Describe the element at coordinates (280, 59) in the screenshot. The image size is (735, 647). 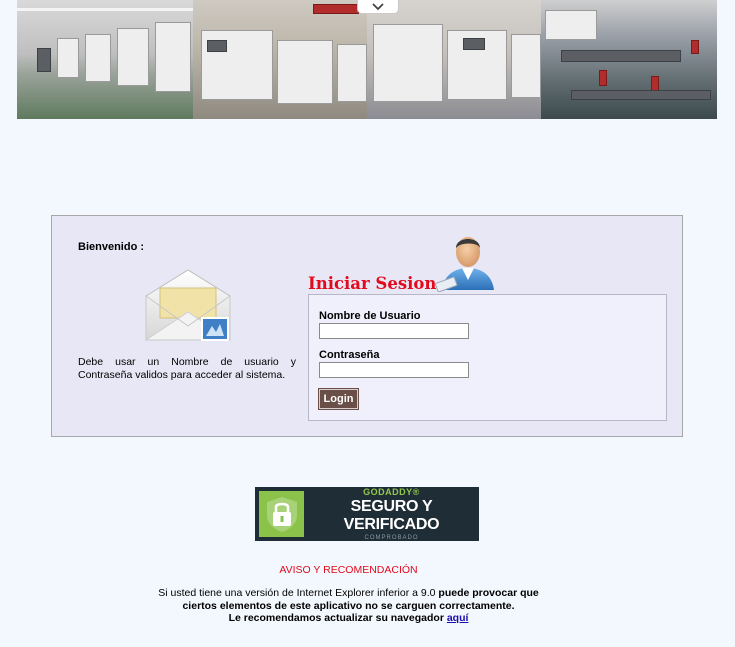
I see `banner-photo-printing-machines` at that location.